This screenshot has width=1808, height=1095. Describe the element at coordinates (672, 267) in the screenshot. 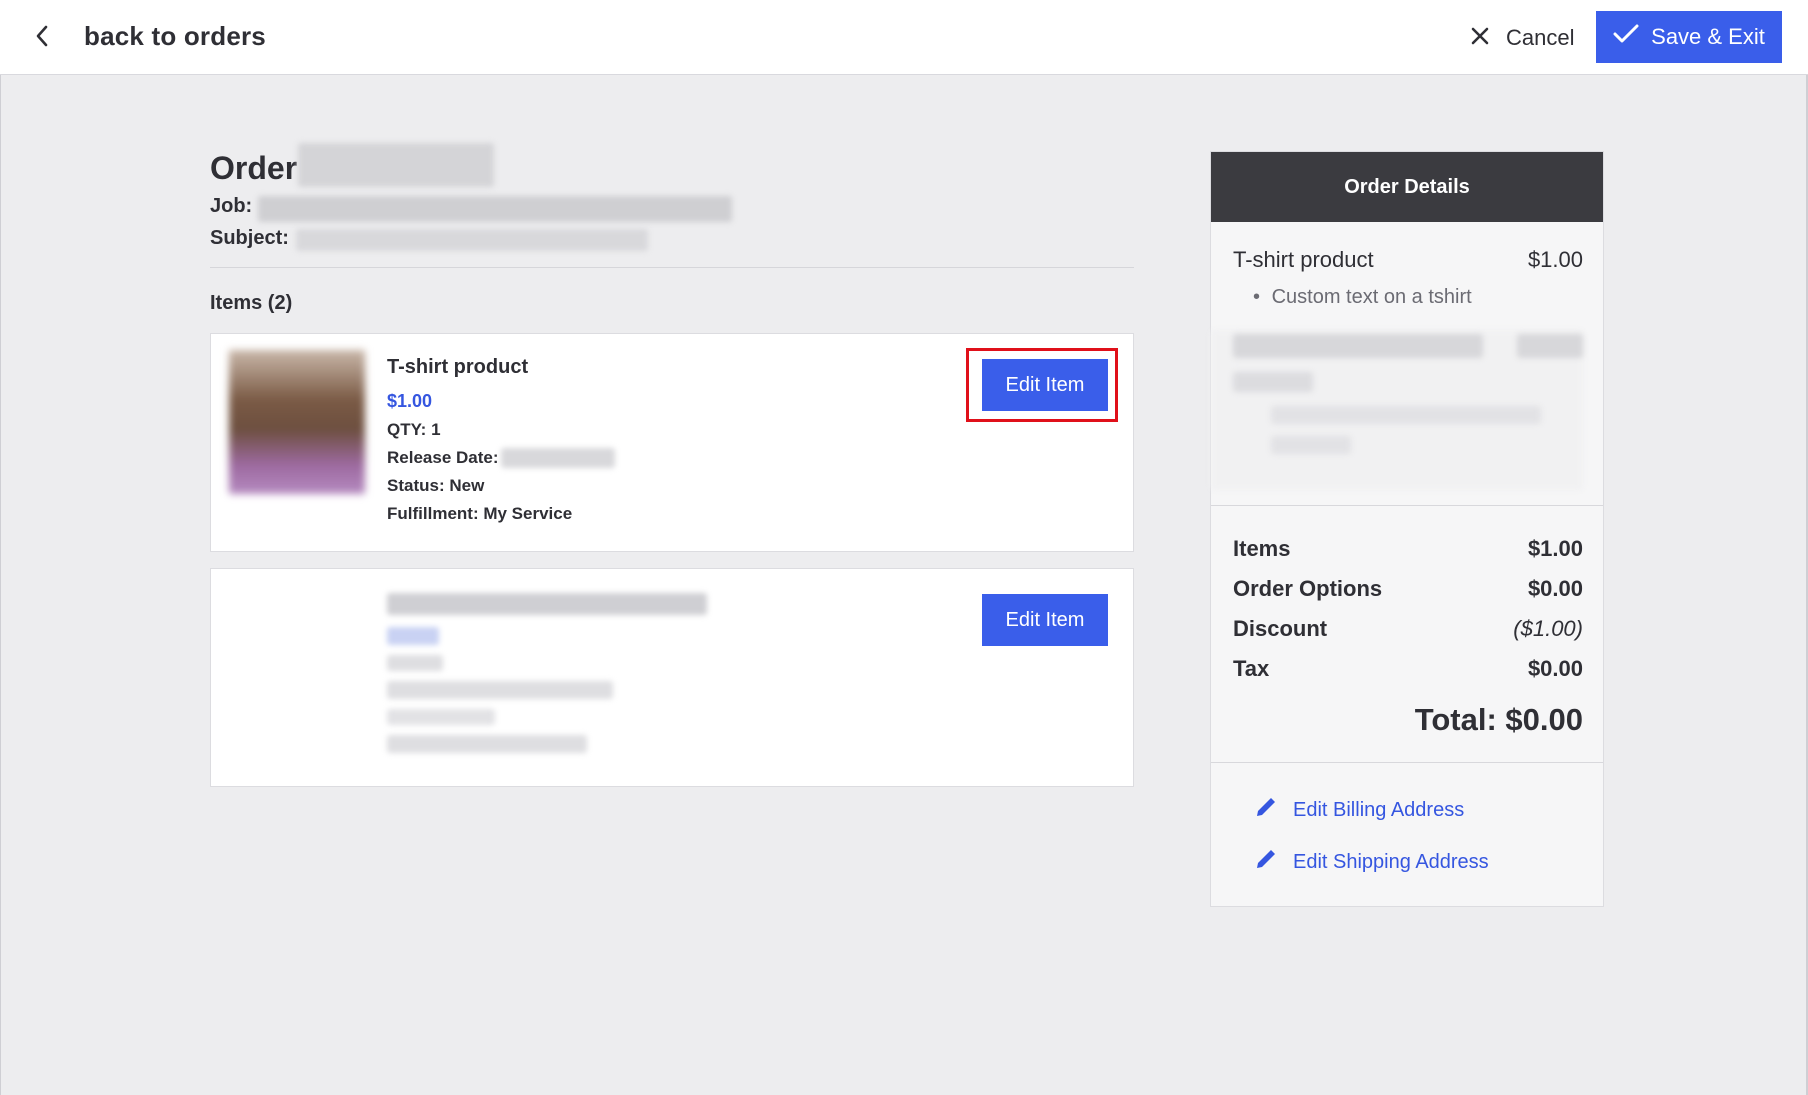

I see `divider` at that location.